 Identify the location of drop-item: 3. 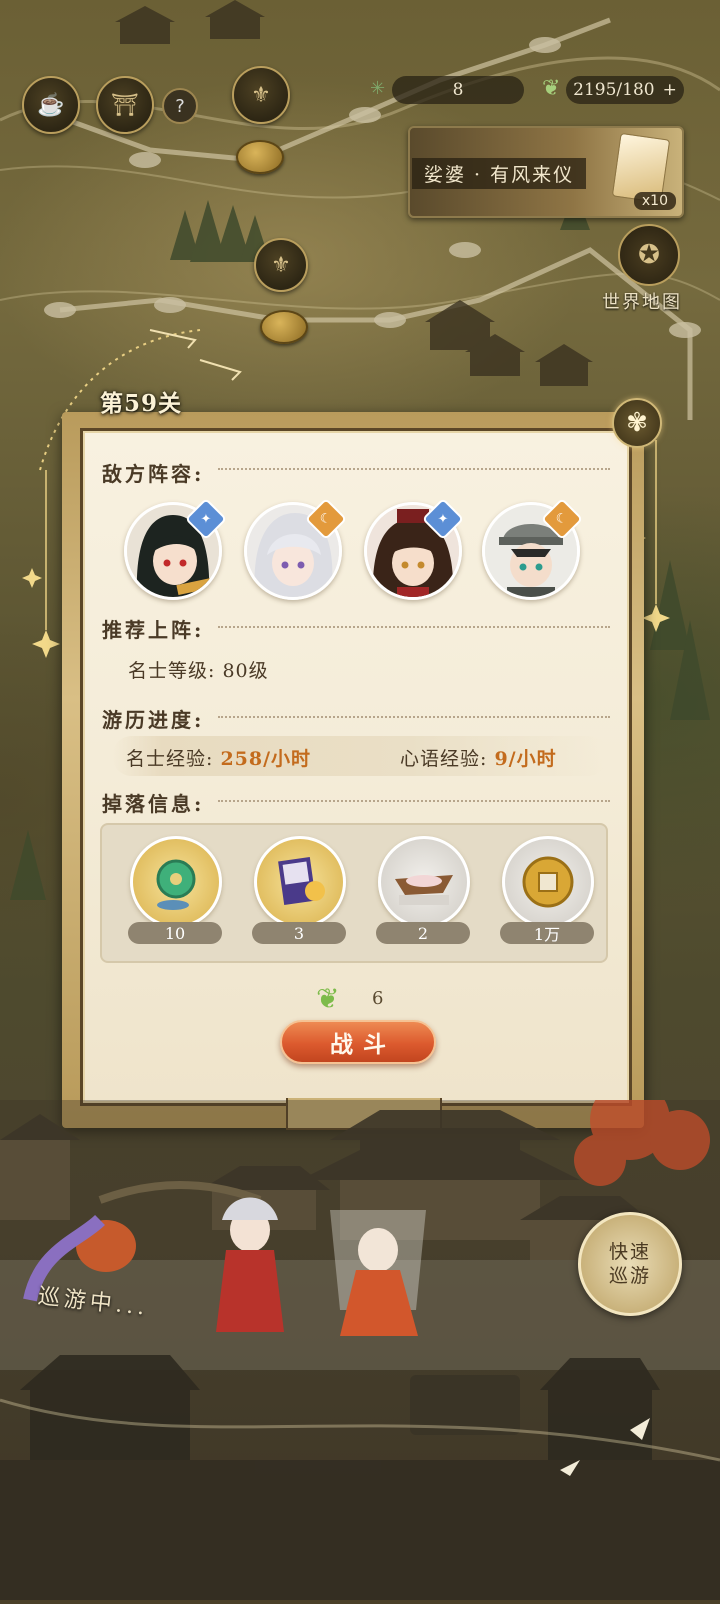
(299, 891).